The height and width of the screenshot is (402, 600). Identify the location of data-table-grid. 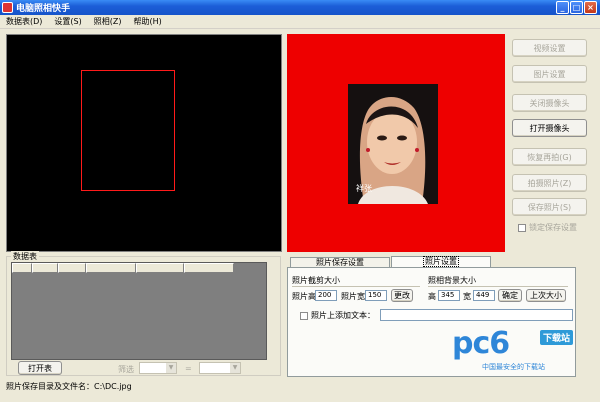
(139, 311).